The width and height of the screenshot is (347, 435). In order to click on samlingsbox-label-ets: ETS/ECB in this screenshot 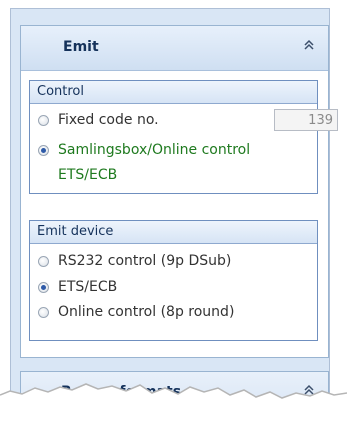, I will do `click(88, 175)`.